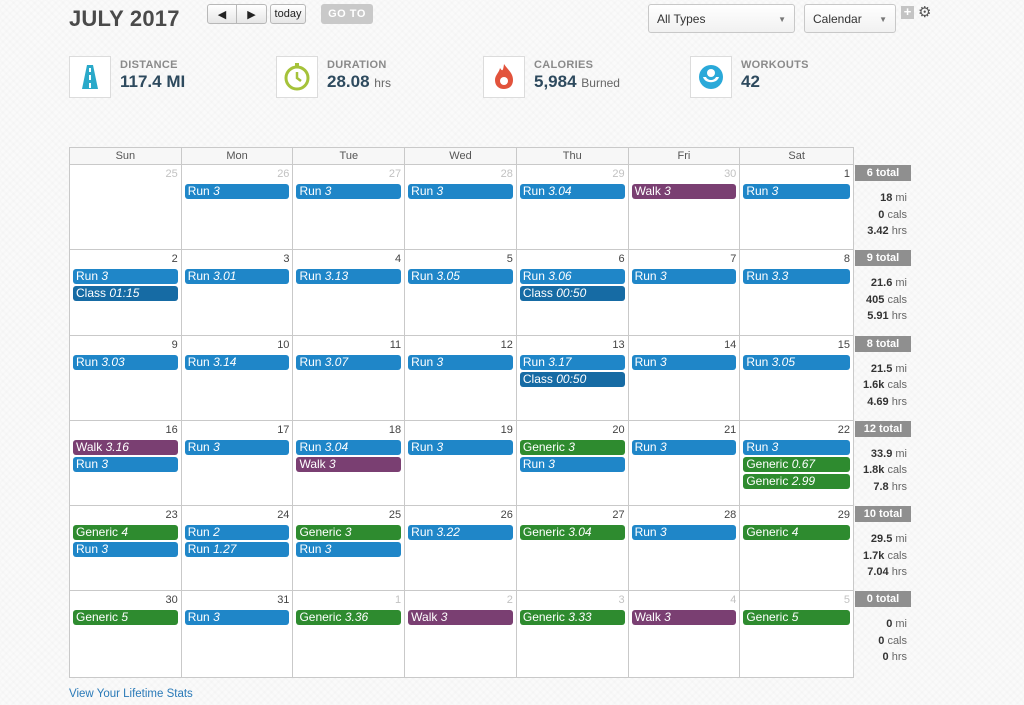  Describe the element at coordinates (685, 463) in the screenshot. I see `calendar-day: 21 Run 3` at that location.